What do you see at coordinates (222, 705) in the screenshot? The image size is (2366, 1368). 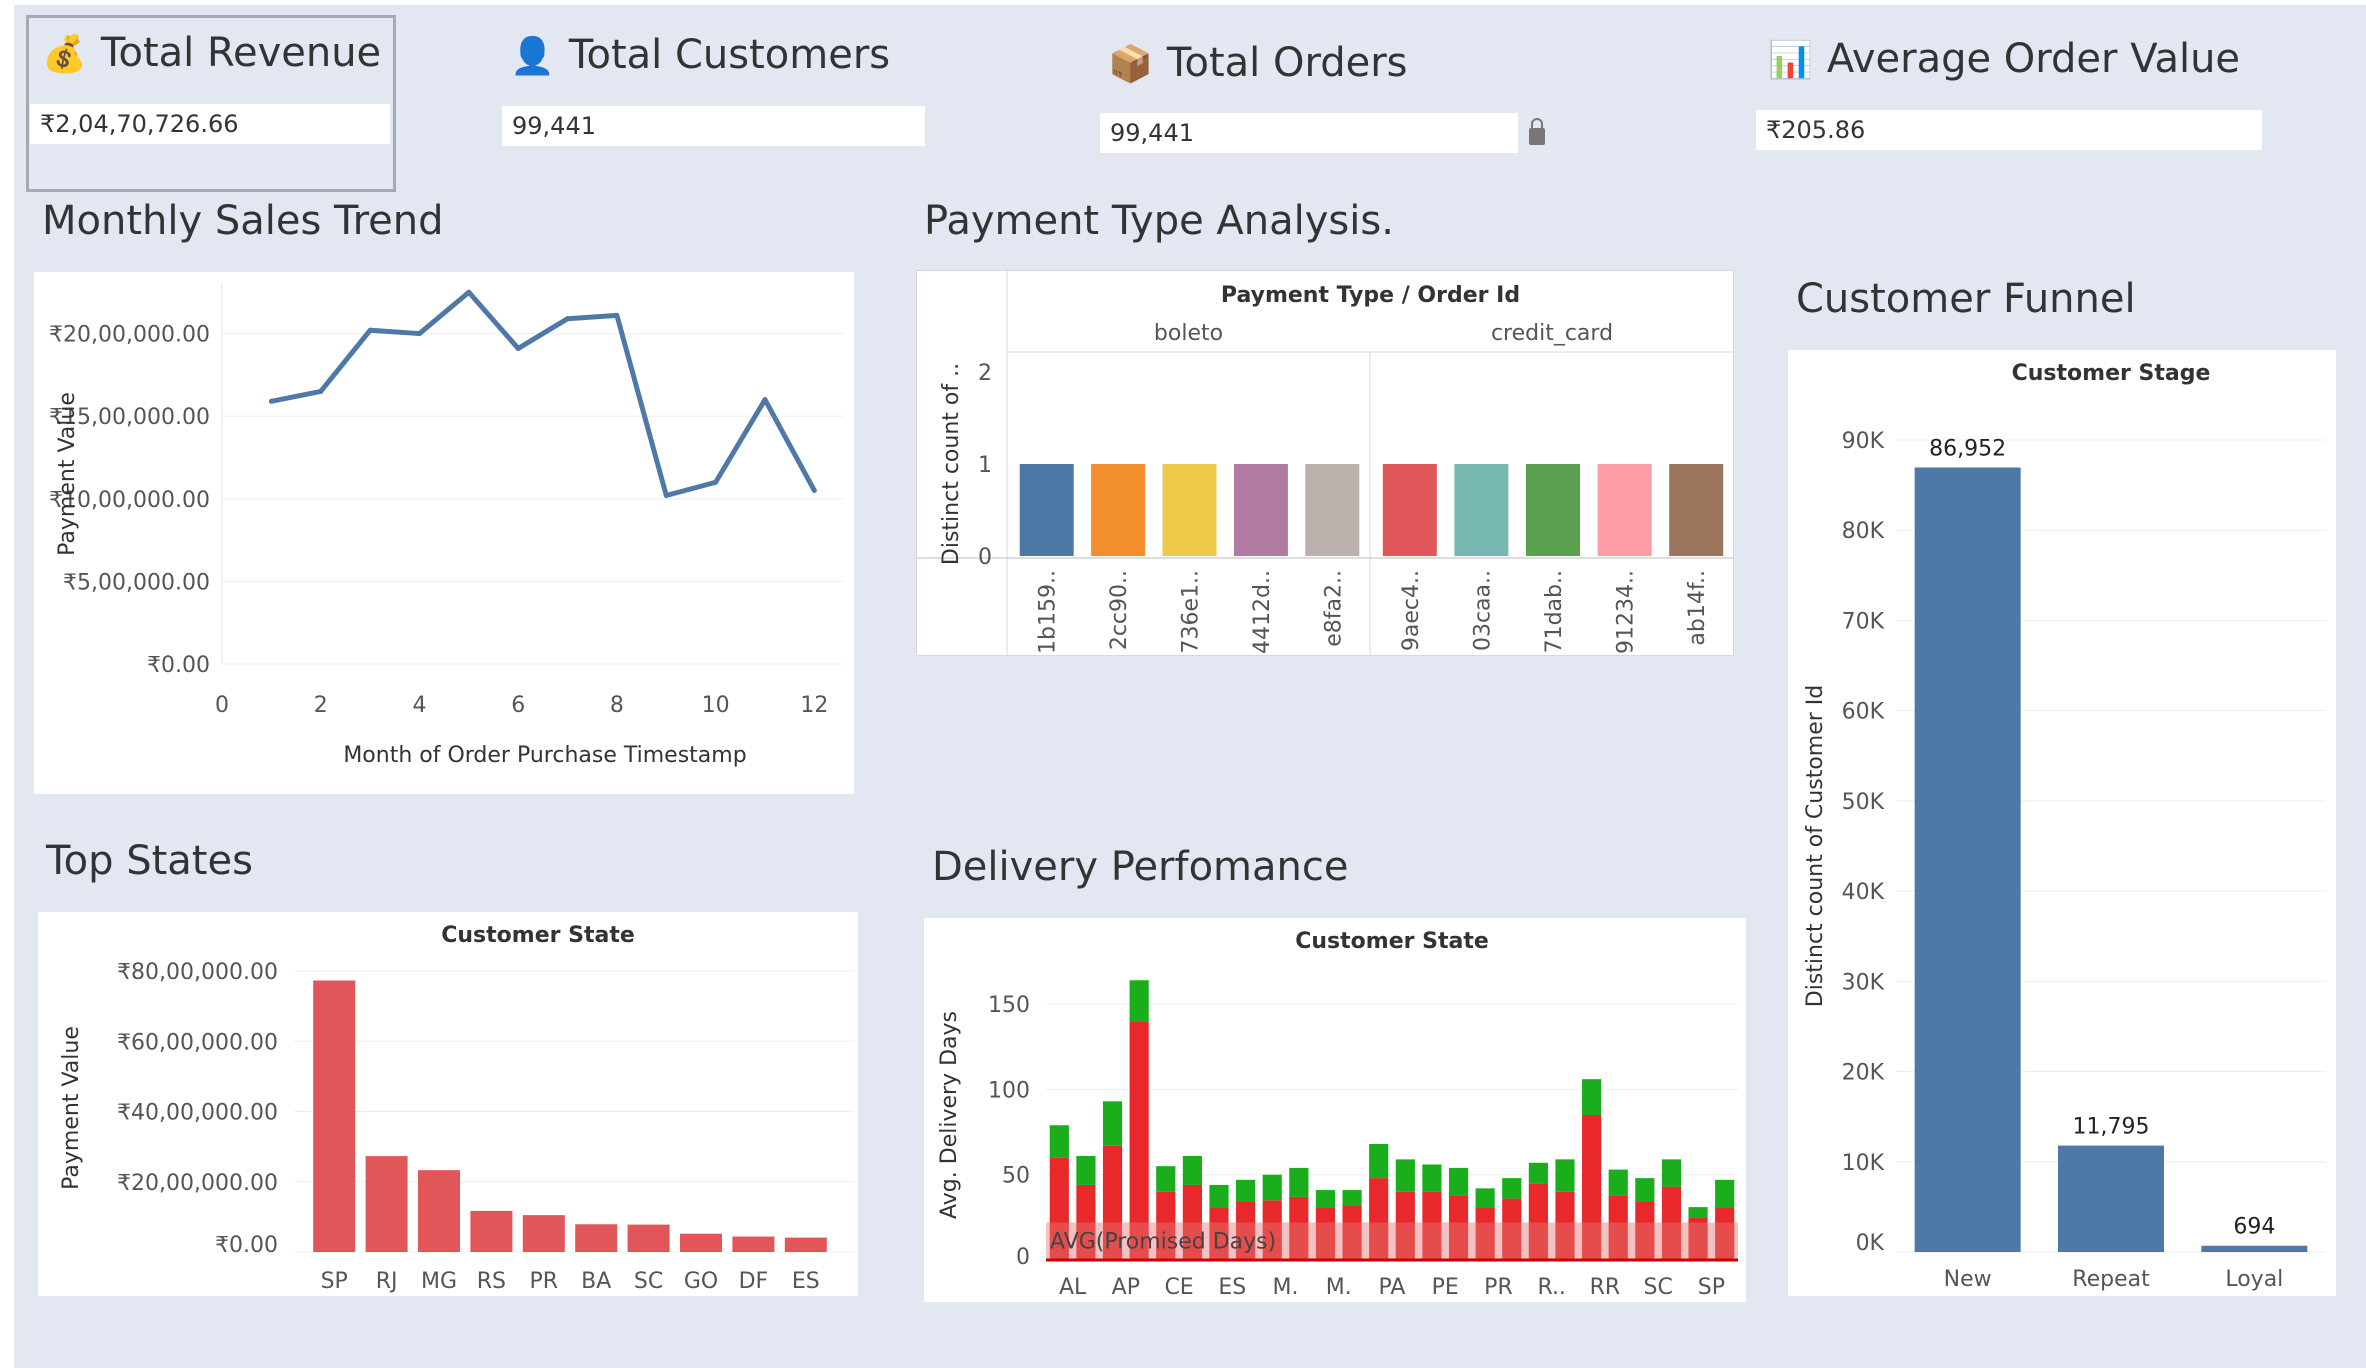 I see `x-tick-label: 0` at bounding box center [222, 705].